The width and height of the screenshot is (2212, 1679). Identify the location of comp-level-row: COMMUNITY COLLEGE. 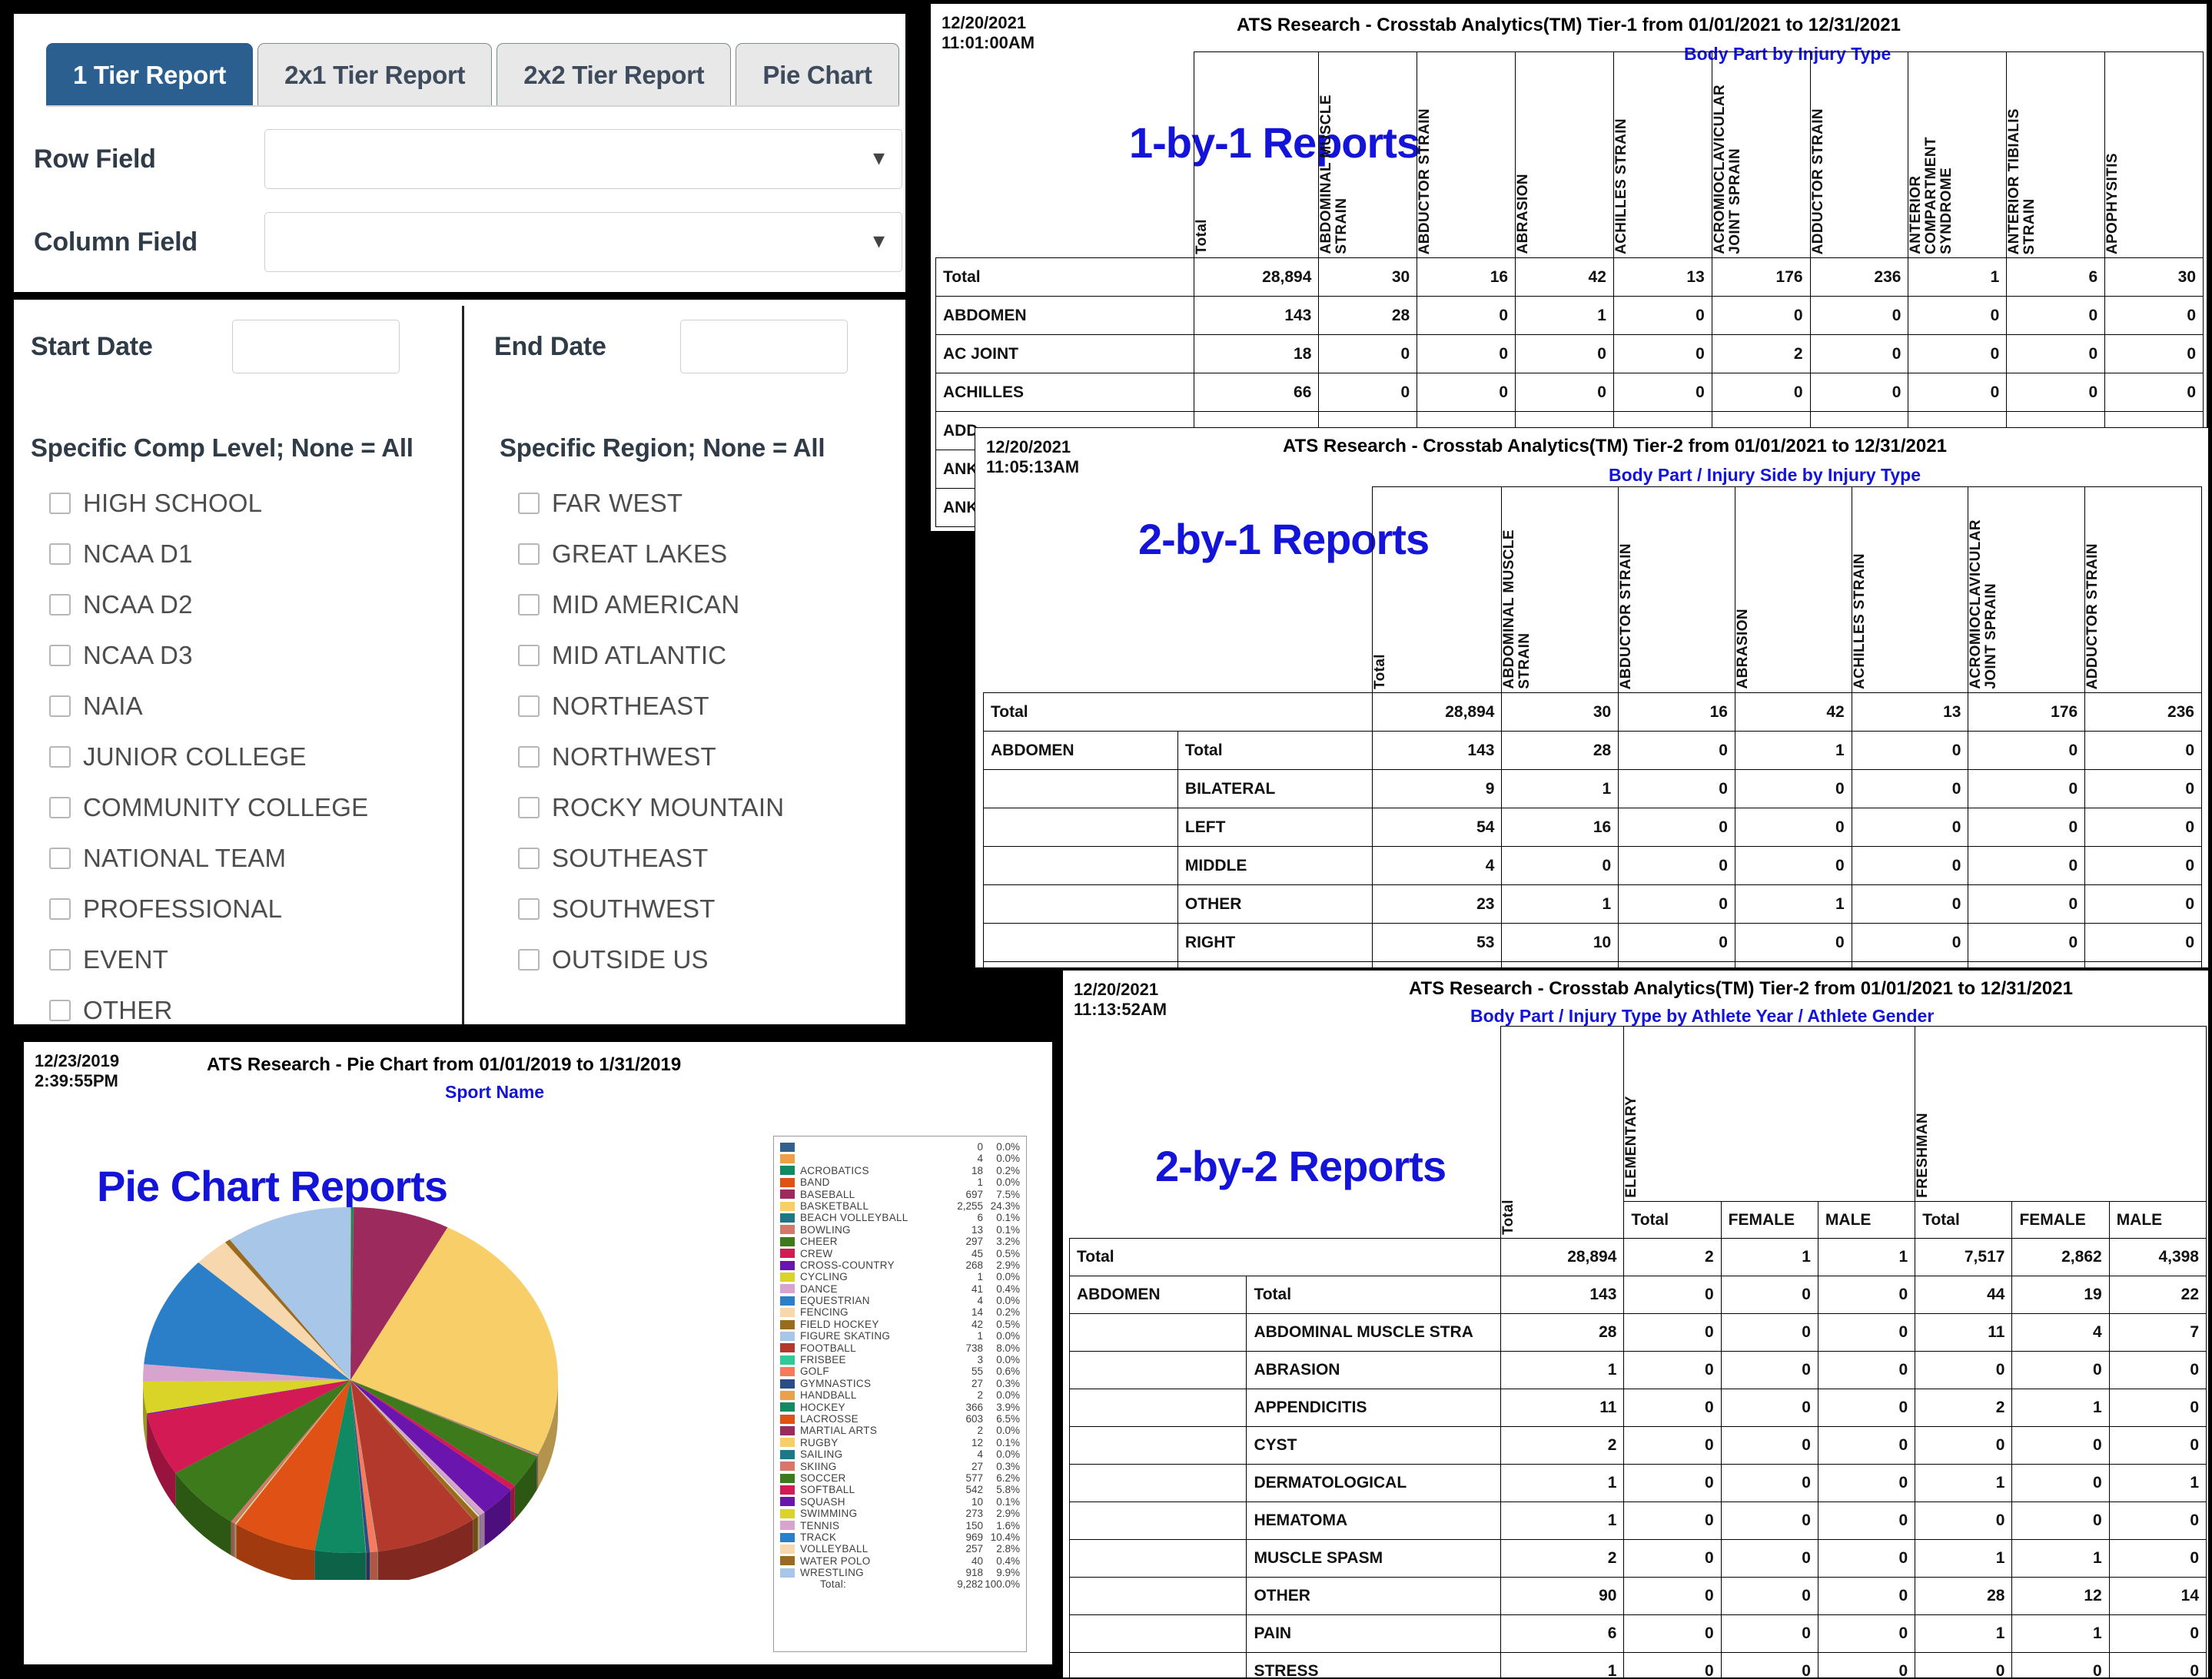
(249, 807).